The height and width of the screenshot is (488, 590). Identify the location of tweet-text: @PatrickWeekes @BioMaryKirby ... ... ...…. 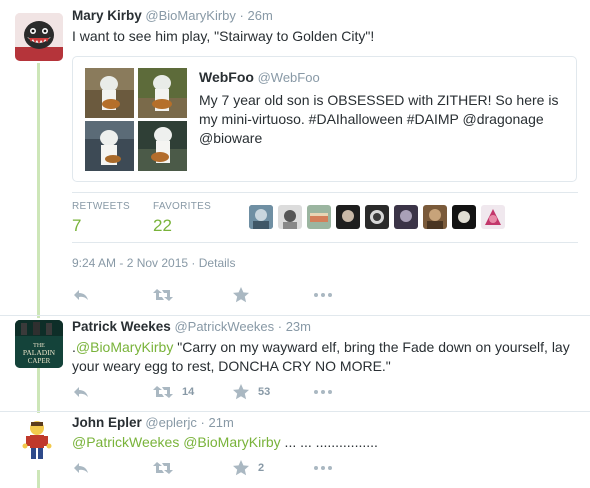
(225, 442).